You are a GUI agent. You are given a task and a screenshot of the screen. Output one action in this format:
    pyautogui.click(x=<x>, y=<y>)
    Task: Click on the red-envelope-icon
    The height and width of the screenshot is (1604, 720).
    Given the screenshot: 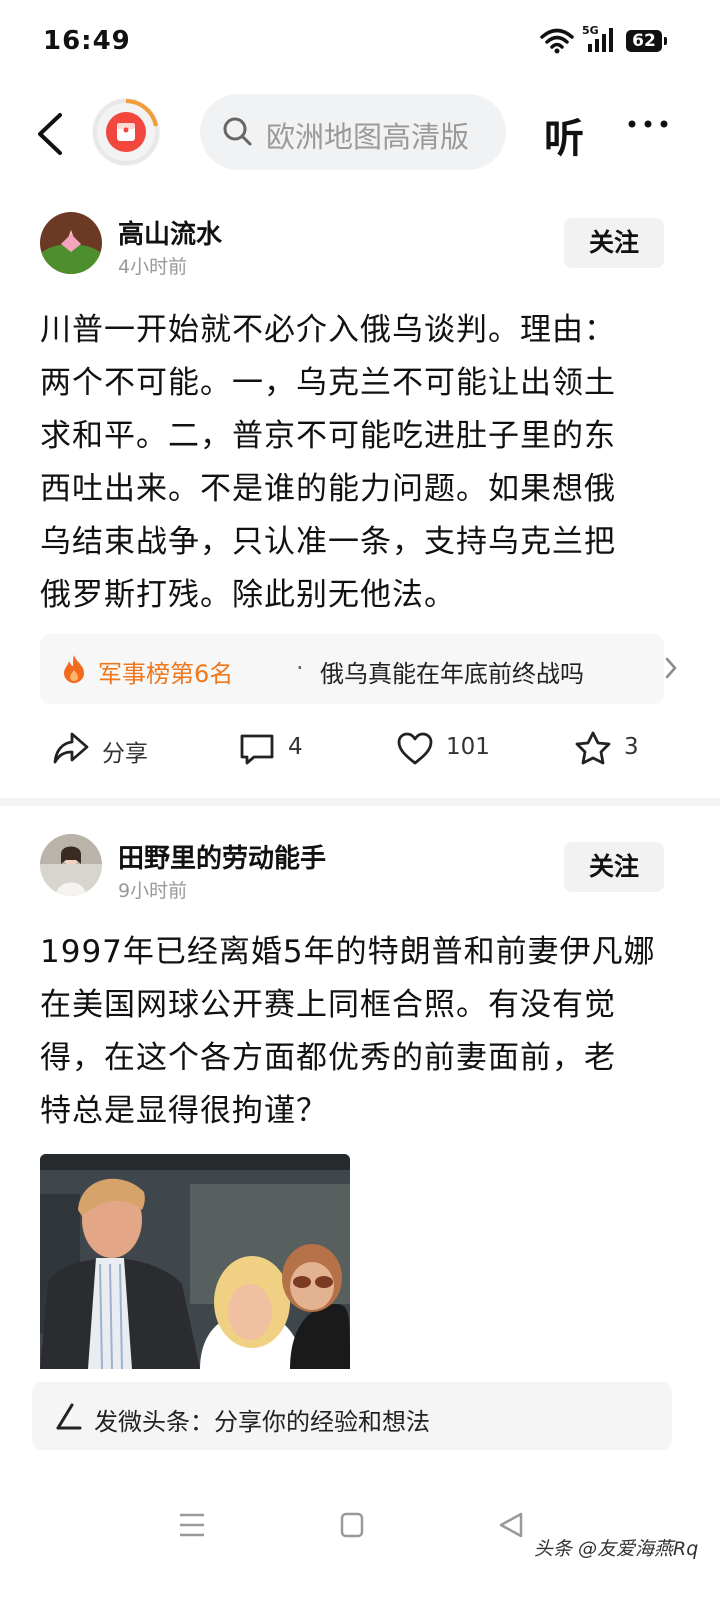 What is the action you would take?
    pyautogui.click(x=126, y=132)
    